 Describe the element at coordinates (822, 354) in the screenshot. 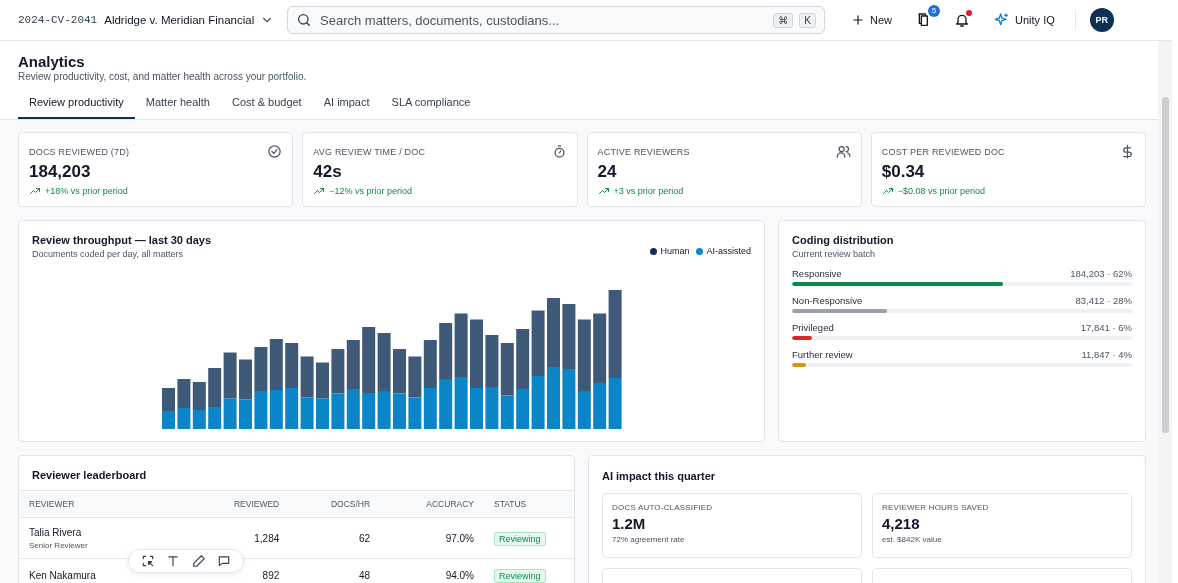

I see `category-label: Further review` at that location.